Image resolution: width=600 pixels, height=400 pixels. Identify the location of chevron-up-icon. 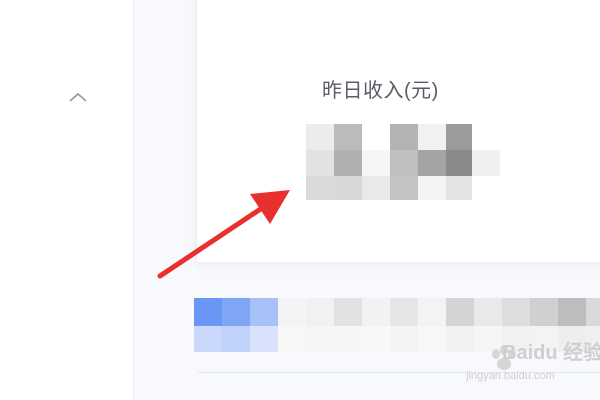
(78, 97).